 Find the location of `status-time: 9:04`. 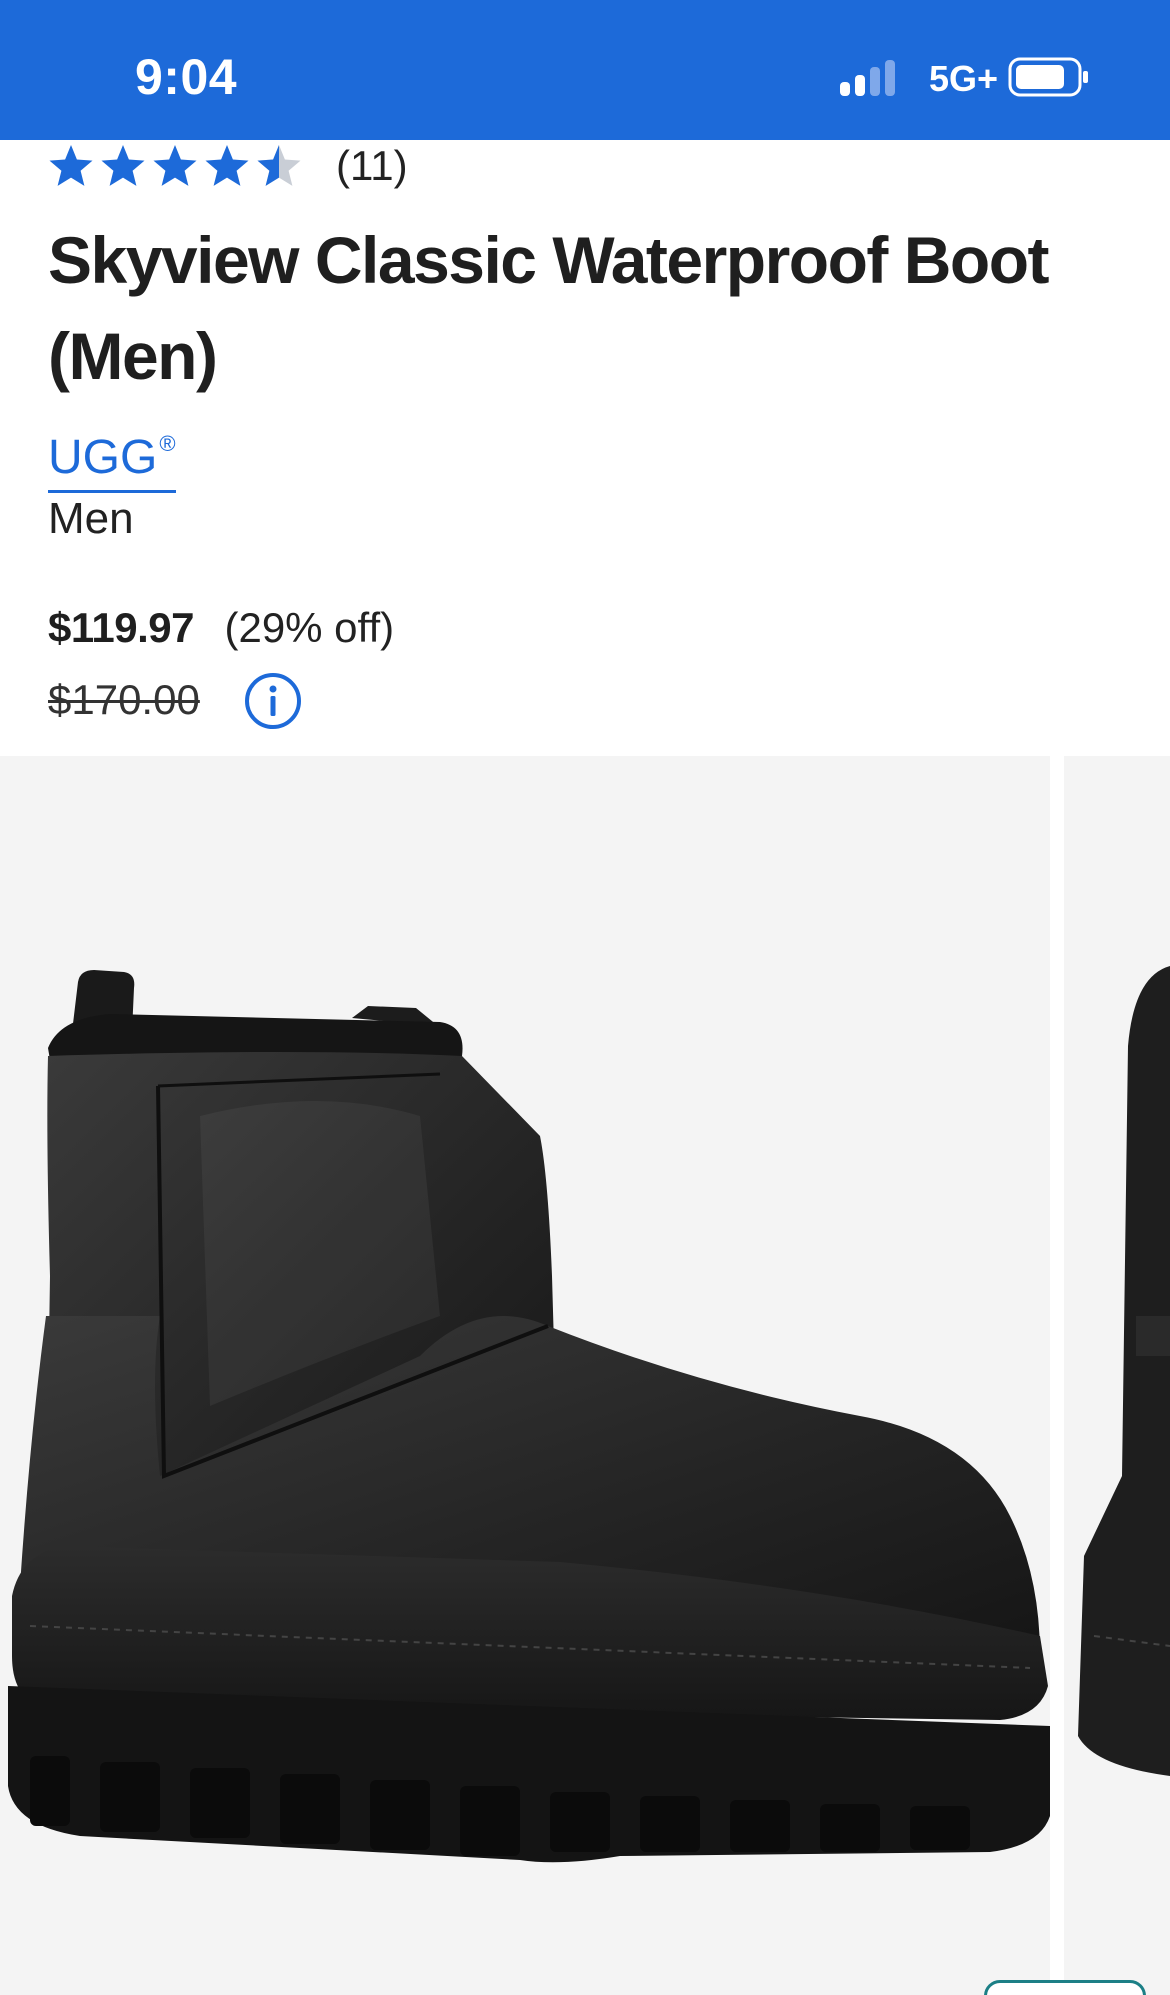

status-time: 9:04 is located at coordinates (186, 77).